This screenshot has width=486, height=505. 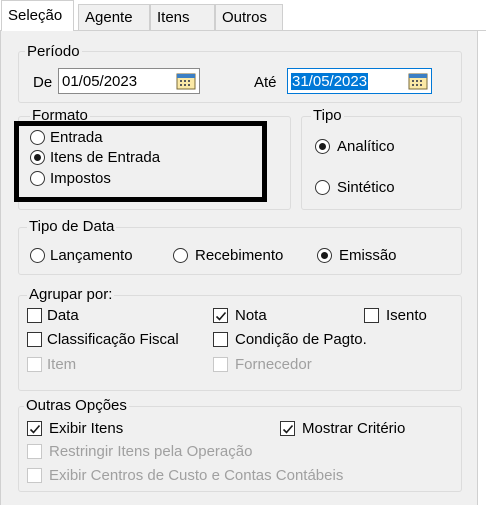 I want to click on tab-label: Itens, so click(x=173, y=17).